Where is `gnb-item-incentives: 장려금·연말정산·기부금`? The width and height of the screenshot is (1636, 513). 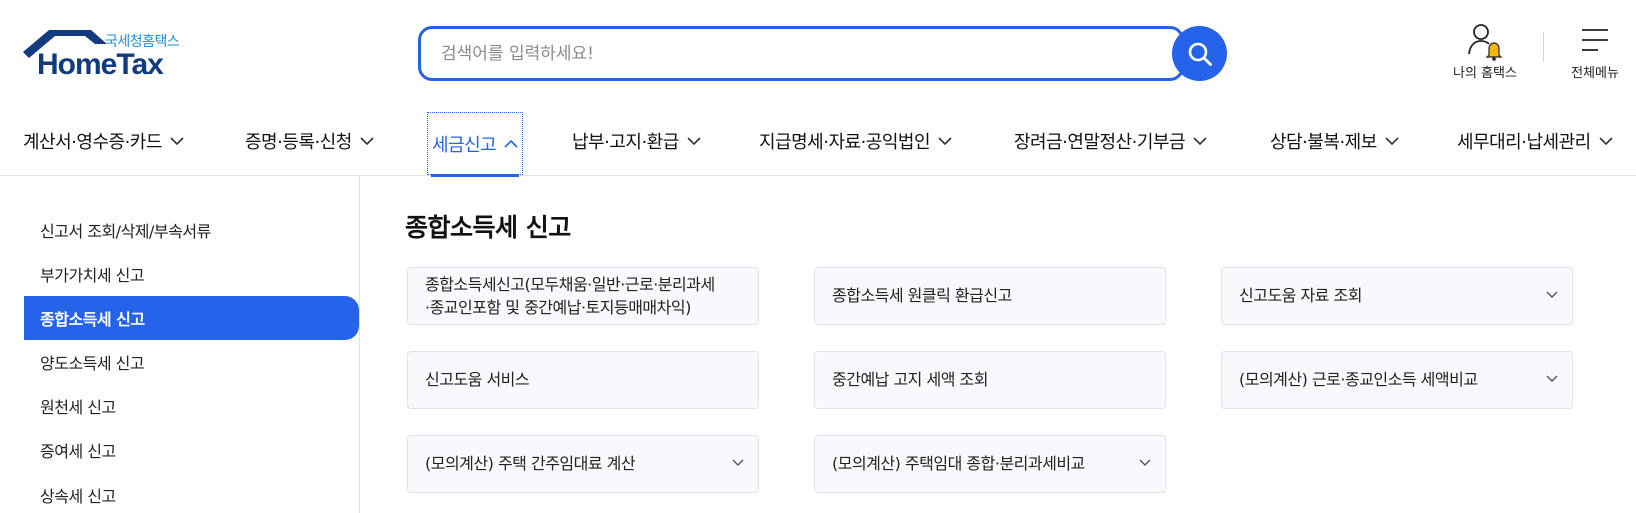 gnb-item-incentives: 장려금·연말정산·기부금 is located at coordinates (1110, 141).